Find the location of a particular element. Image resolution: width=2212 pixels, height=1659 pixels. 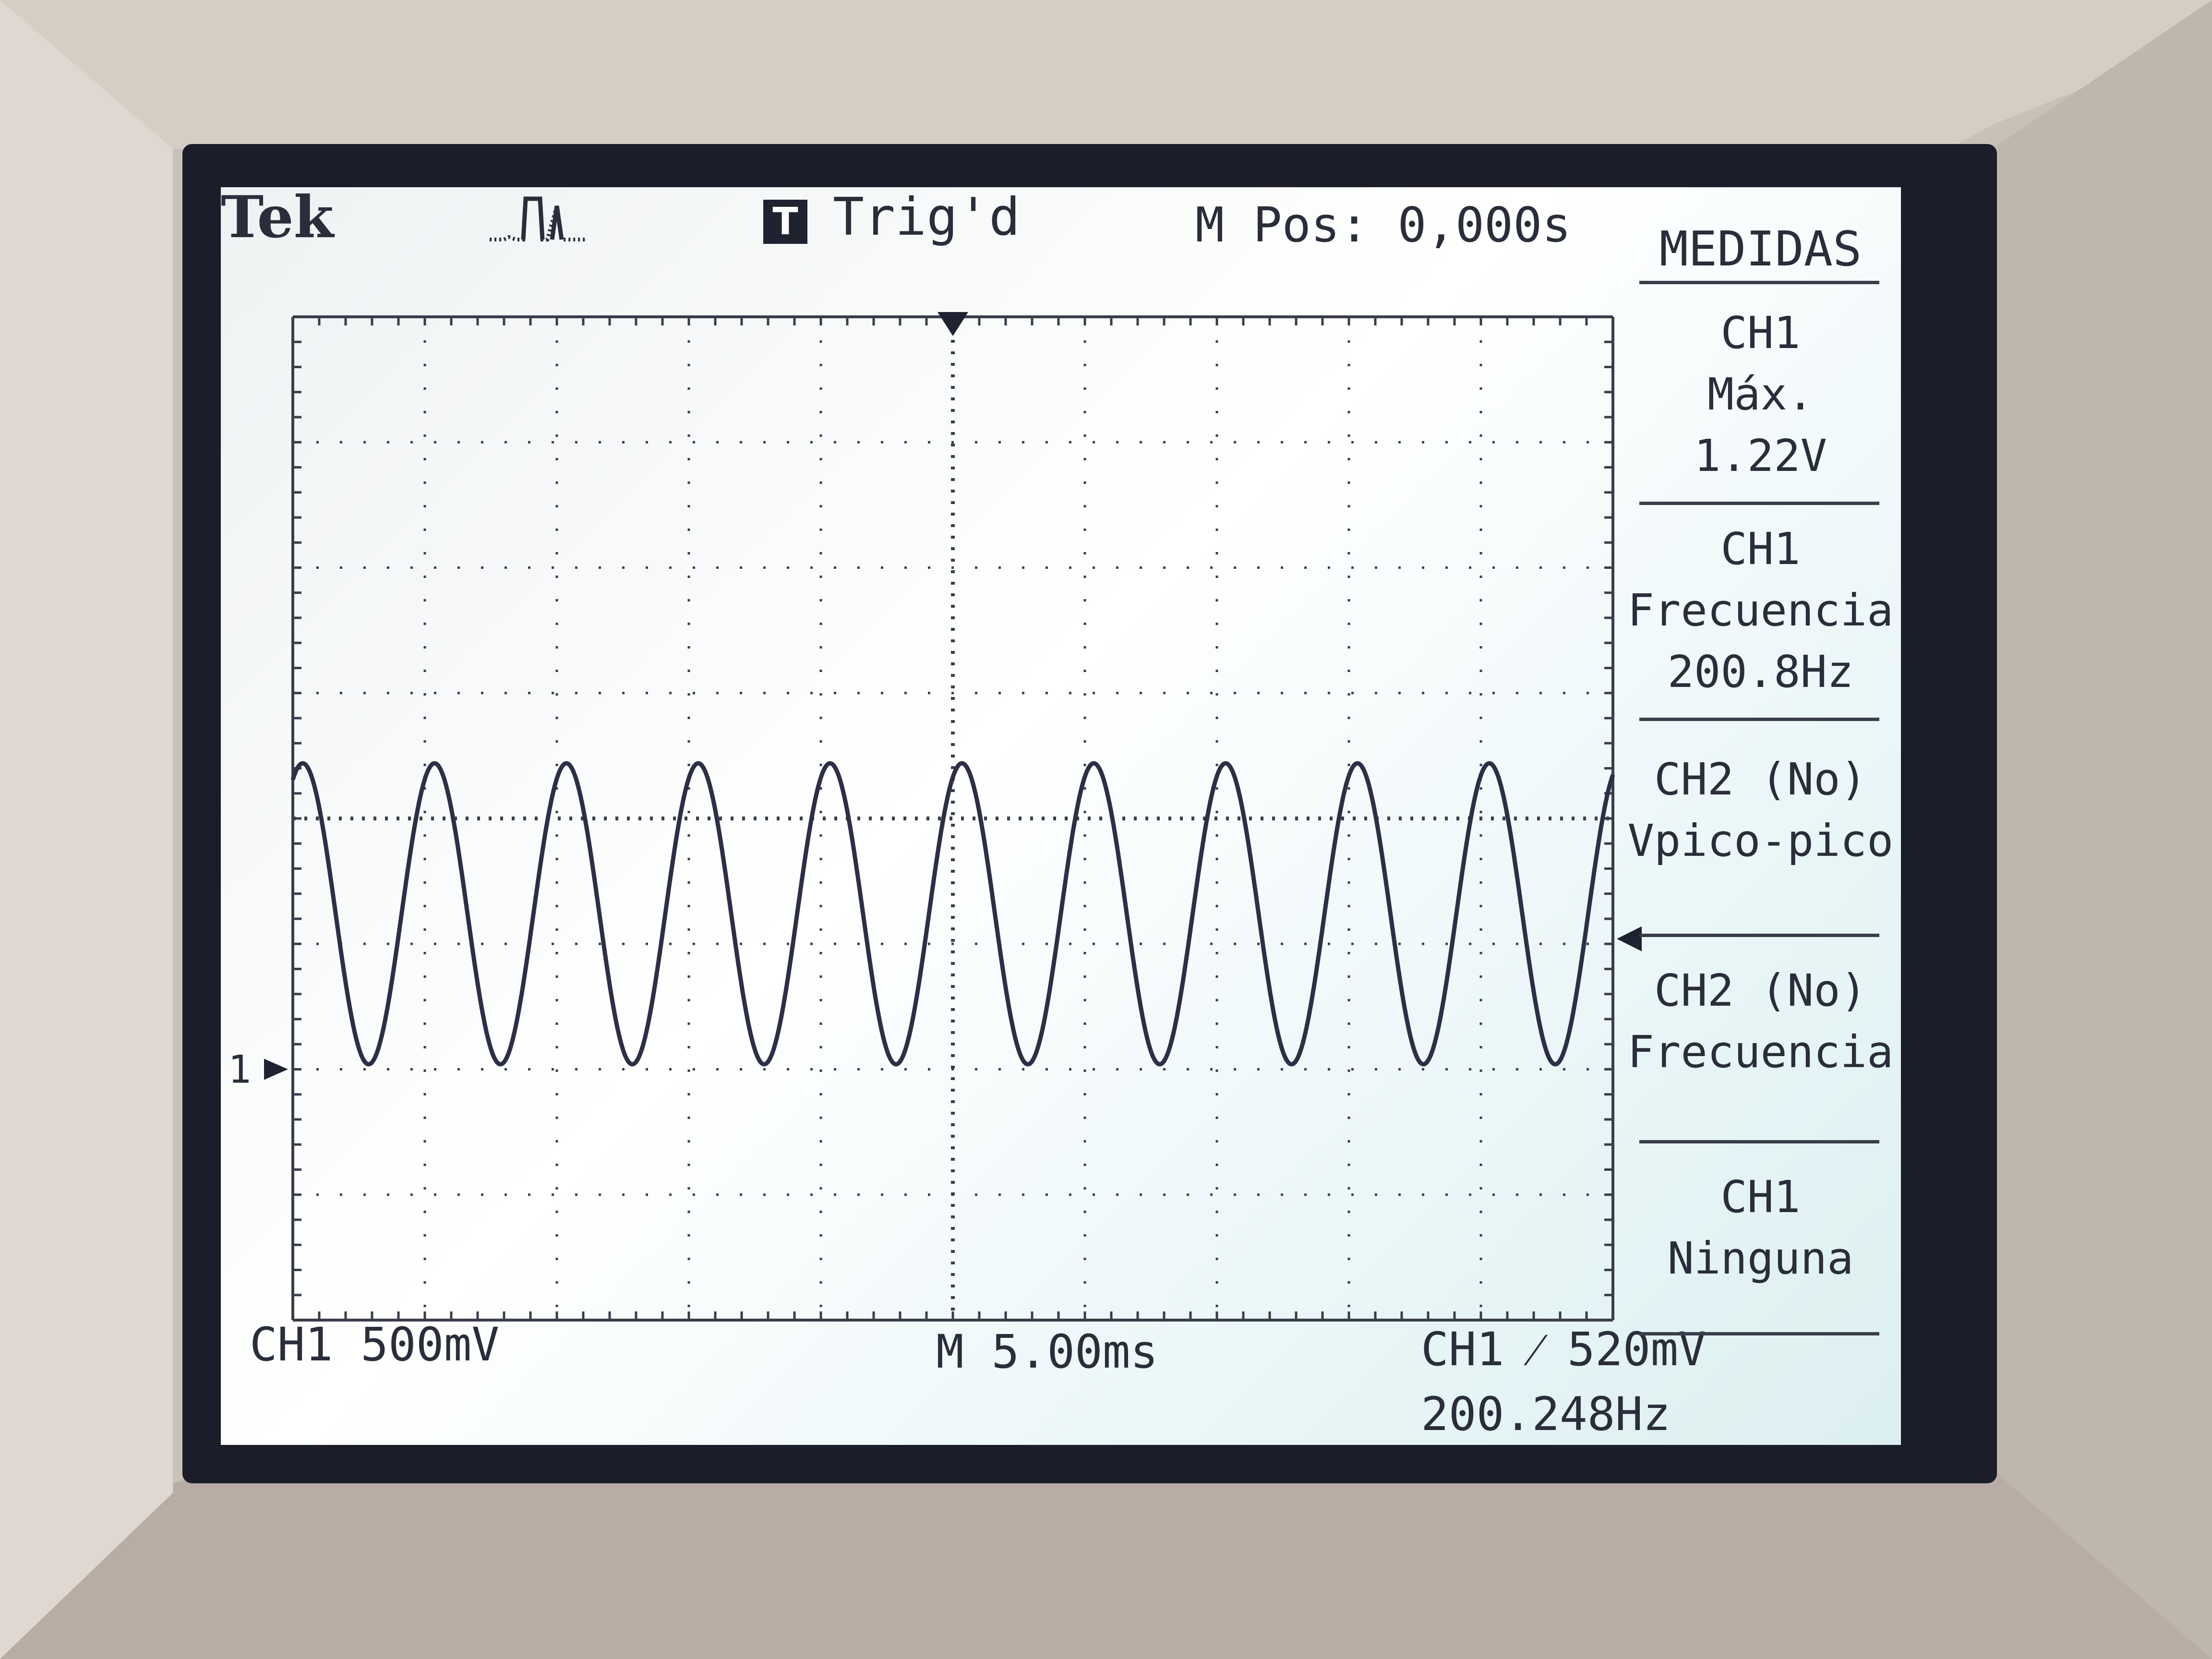

menu-title: MEDIDAS is located at coordinates (1760, 249).